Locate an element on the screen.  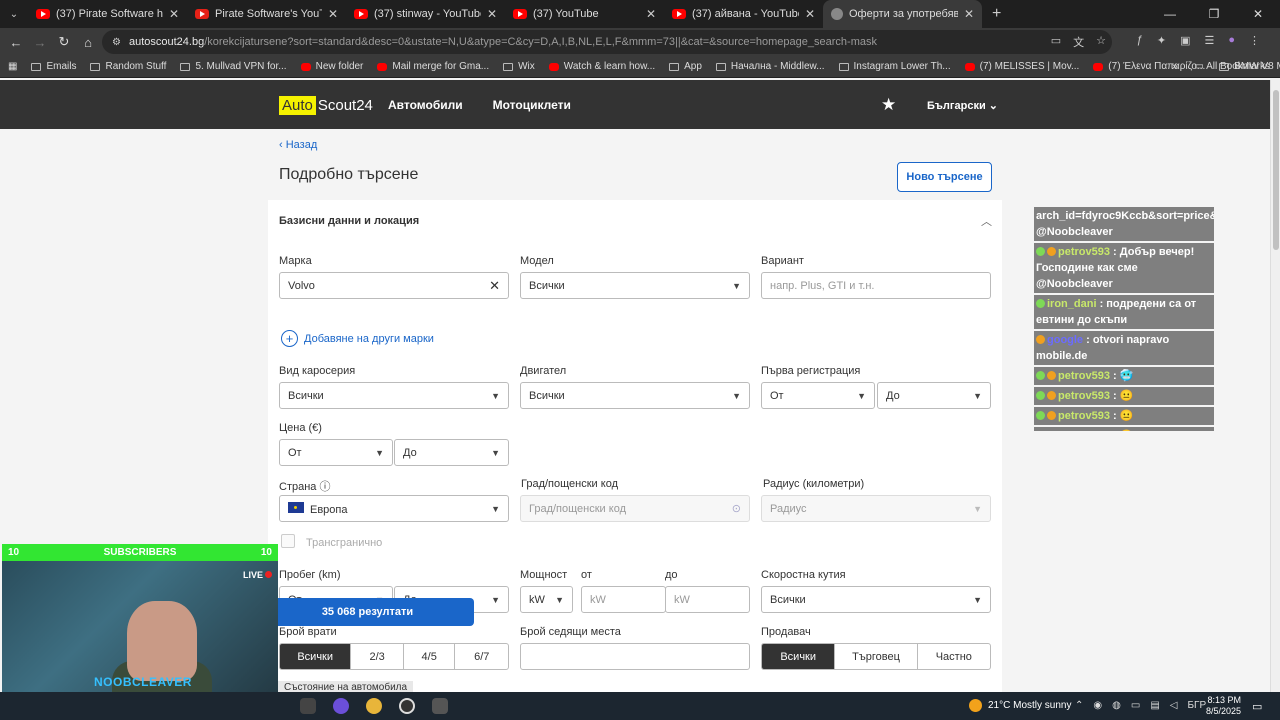
home-icon: ⌂ is located at coordinates (88, 42).